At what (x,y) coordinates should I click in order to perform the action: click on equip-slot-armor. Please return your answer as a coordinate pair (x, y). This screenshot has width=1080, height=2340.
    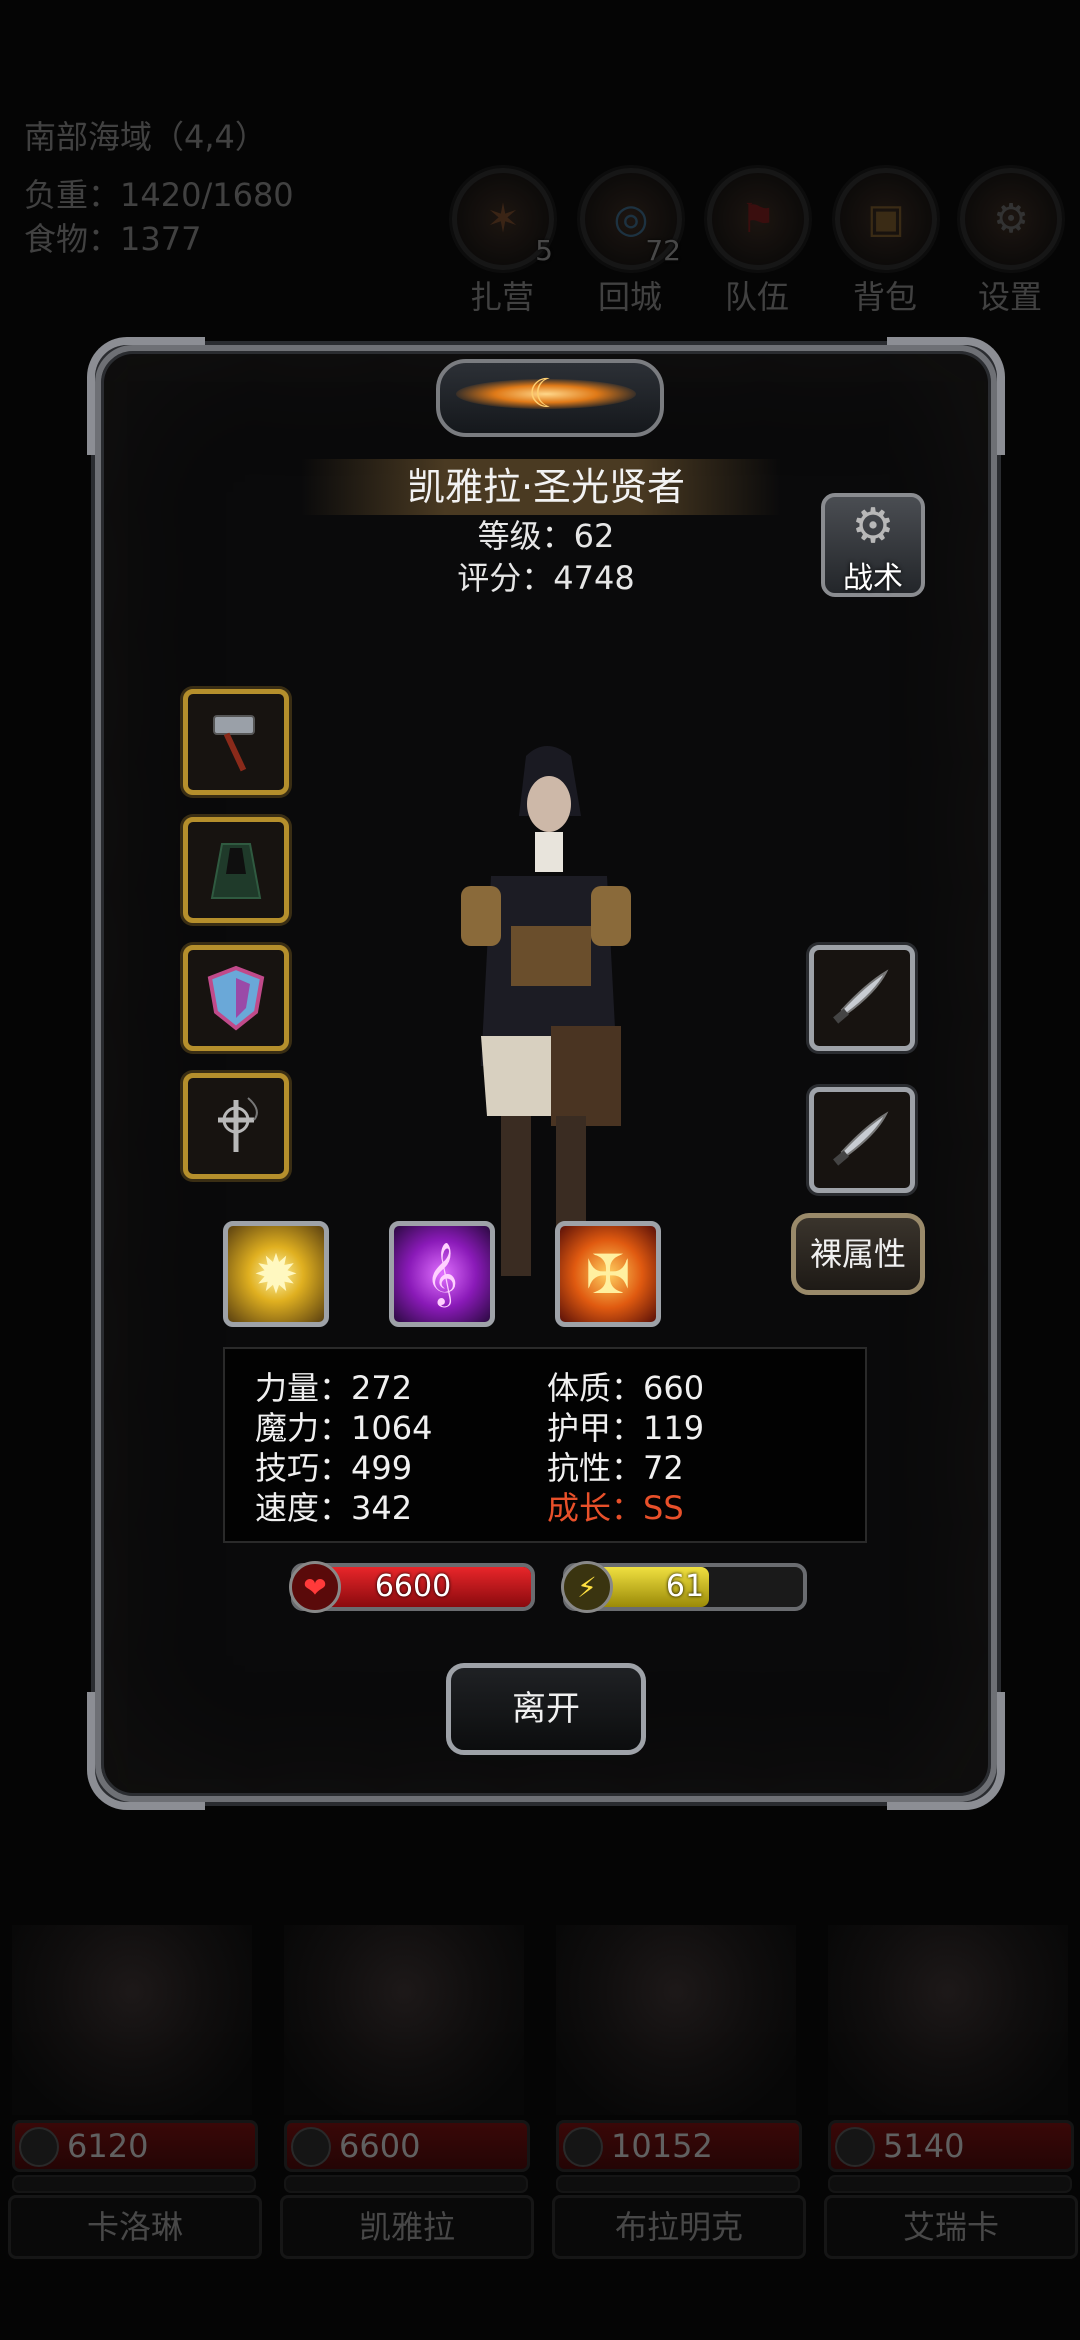
    Looking at the image, I should click on (236, 870).